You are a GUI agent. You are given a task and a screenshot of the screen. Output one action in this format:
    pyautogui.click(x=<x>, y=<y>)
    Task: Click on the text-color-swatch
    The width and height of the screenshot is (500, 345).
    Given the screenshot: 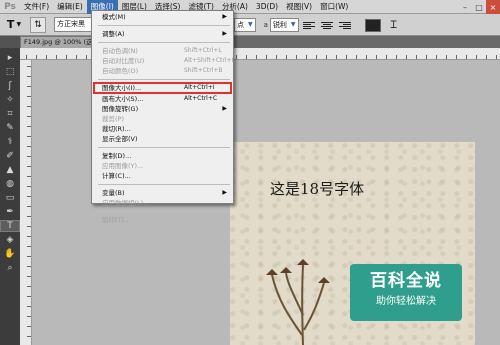 What is the action you would take?
    pyautogui.click(x=372, y=25)
    